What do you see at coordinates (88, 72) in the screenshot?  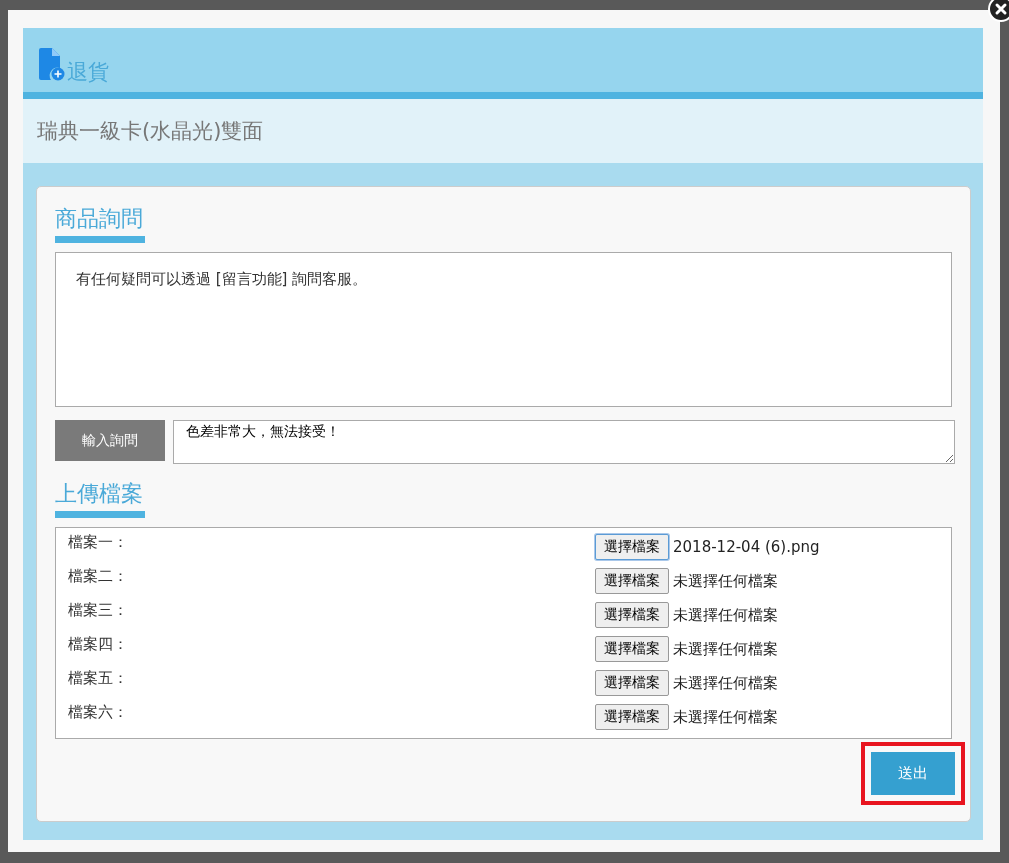 I see `dialog-title: 退貨` at bounding box center [88, 72].